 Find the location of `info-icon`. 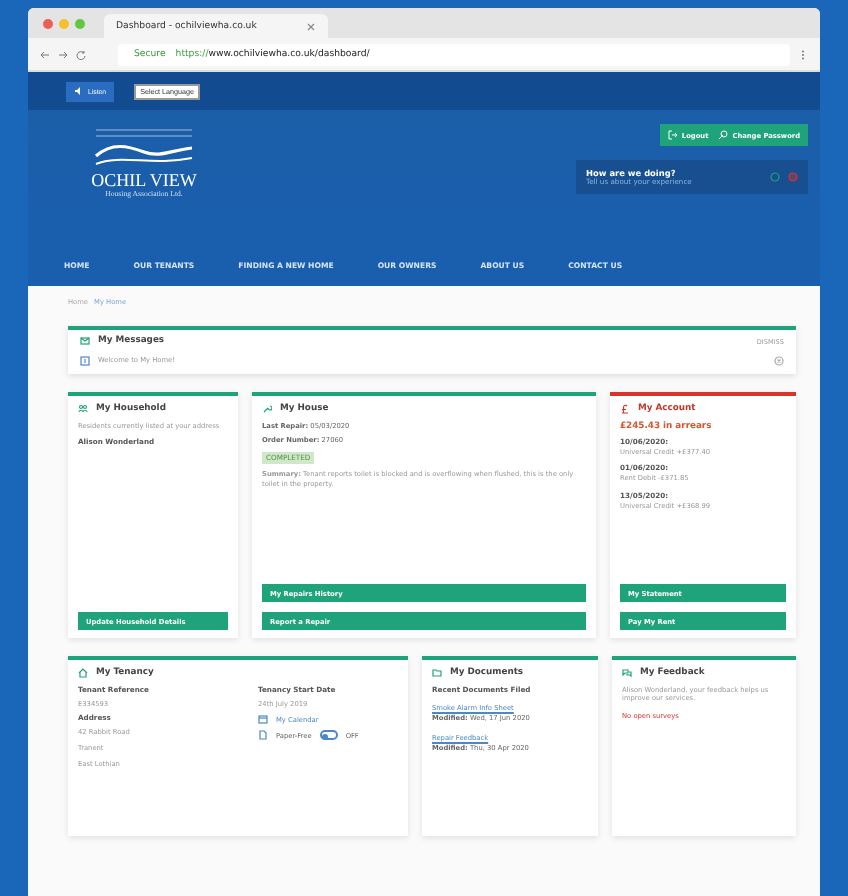

info-icon is located at coordinates (85, 361).